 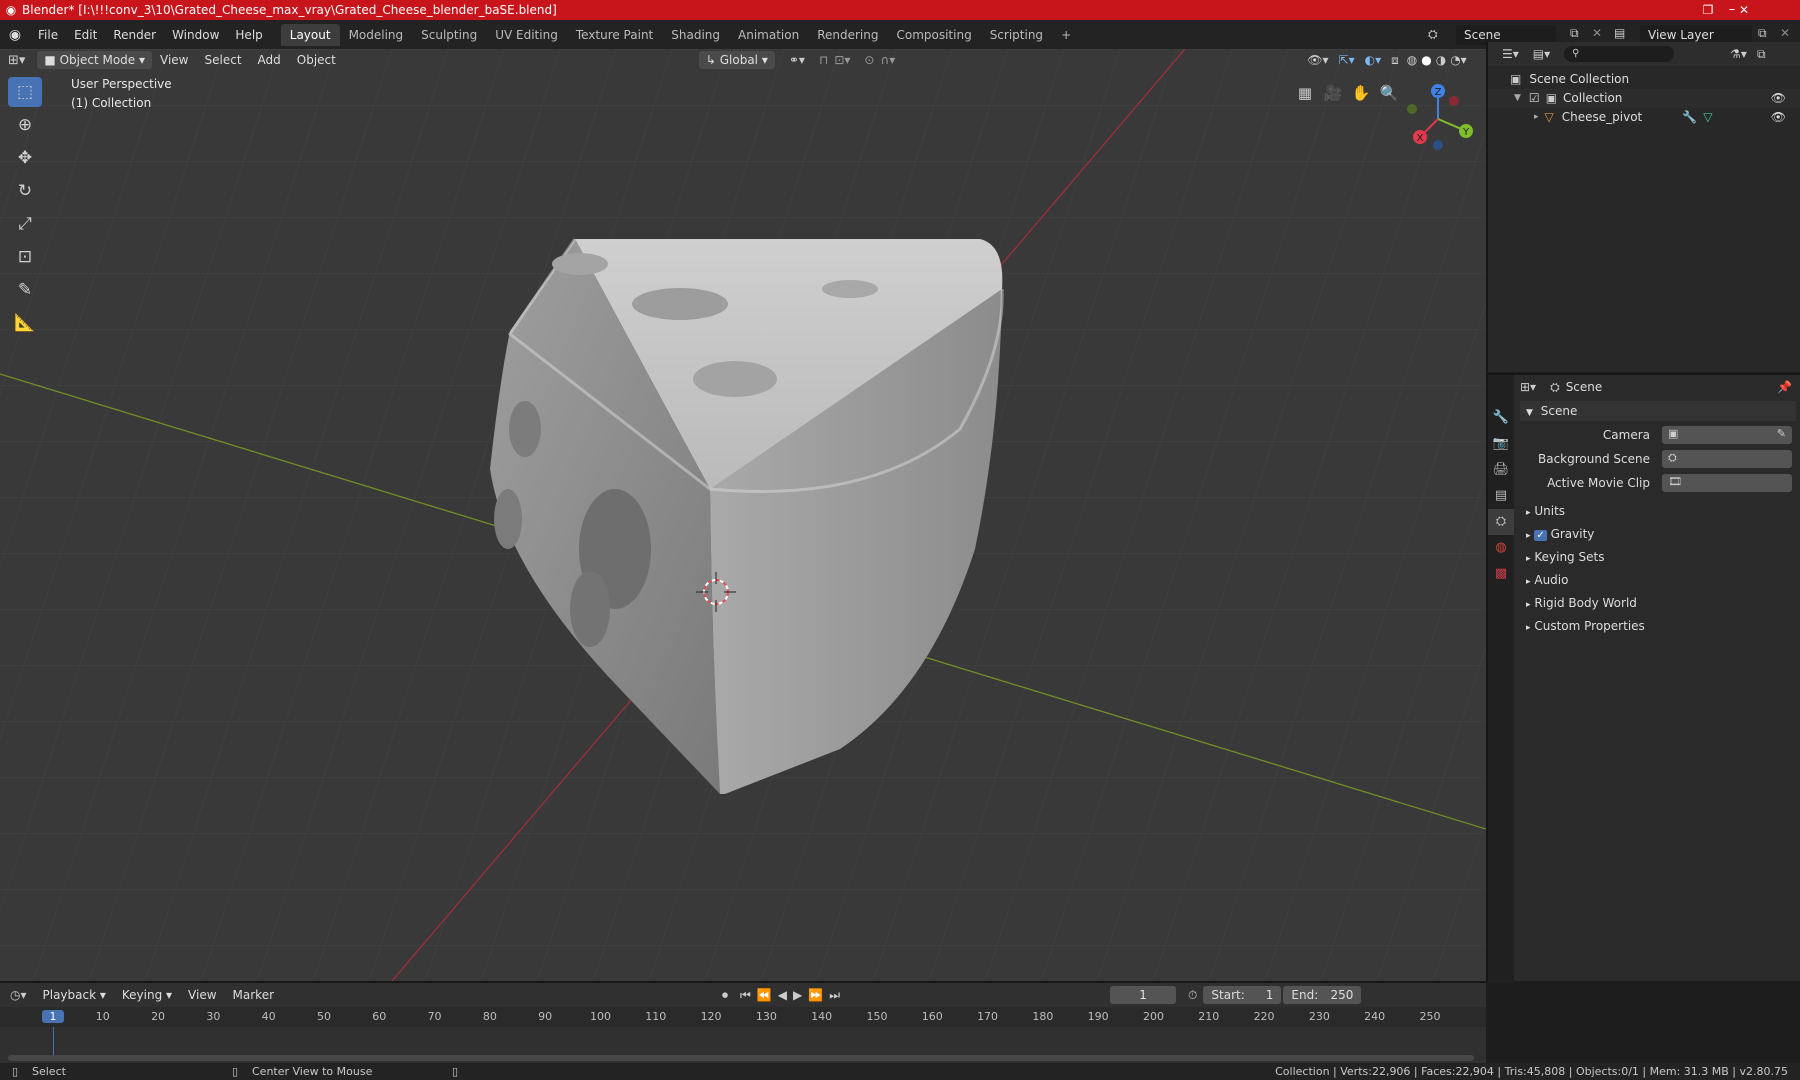 What do you see at coordinates (1781, 433) in the screenshot?
I see `eyedropper-icon: ✎` at bounding box center [1781, 433].